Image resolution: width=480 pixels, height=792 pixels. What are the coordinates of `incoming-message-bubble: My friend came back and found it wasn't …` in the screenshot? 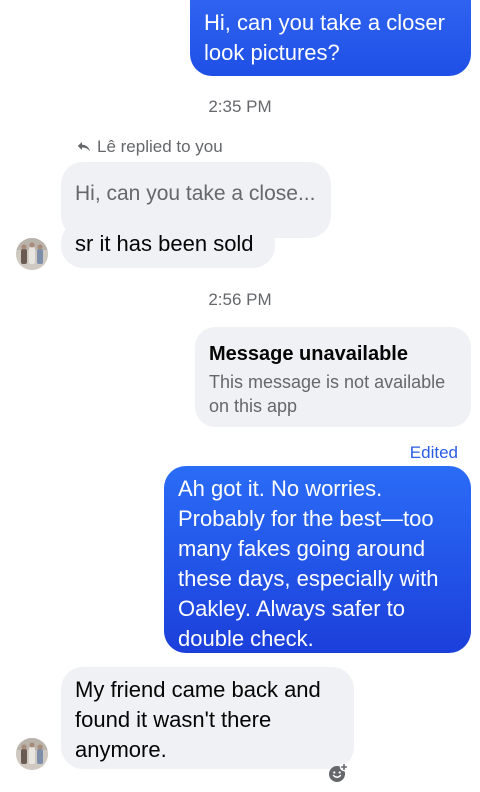 It's located at (207, 718).